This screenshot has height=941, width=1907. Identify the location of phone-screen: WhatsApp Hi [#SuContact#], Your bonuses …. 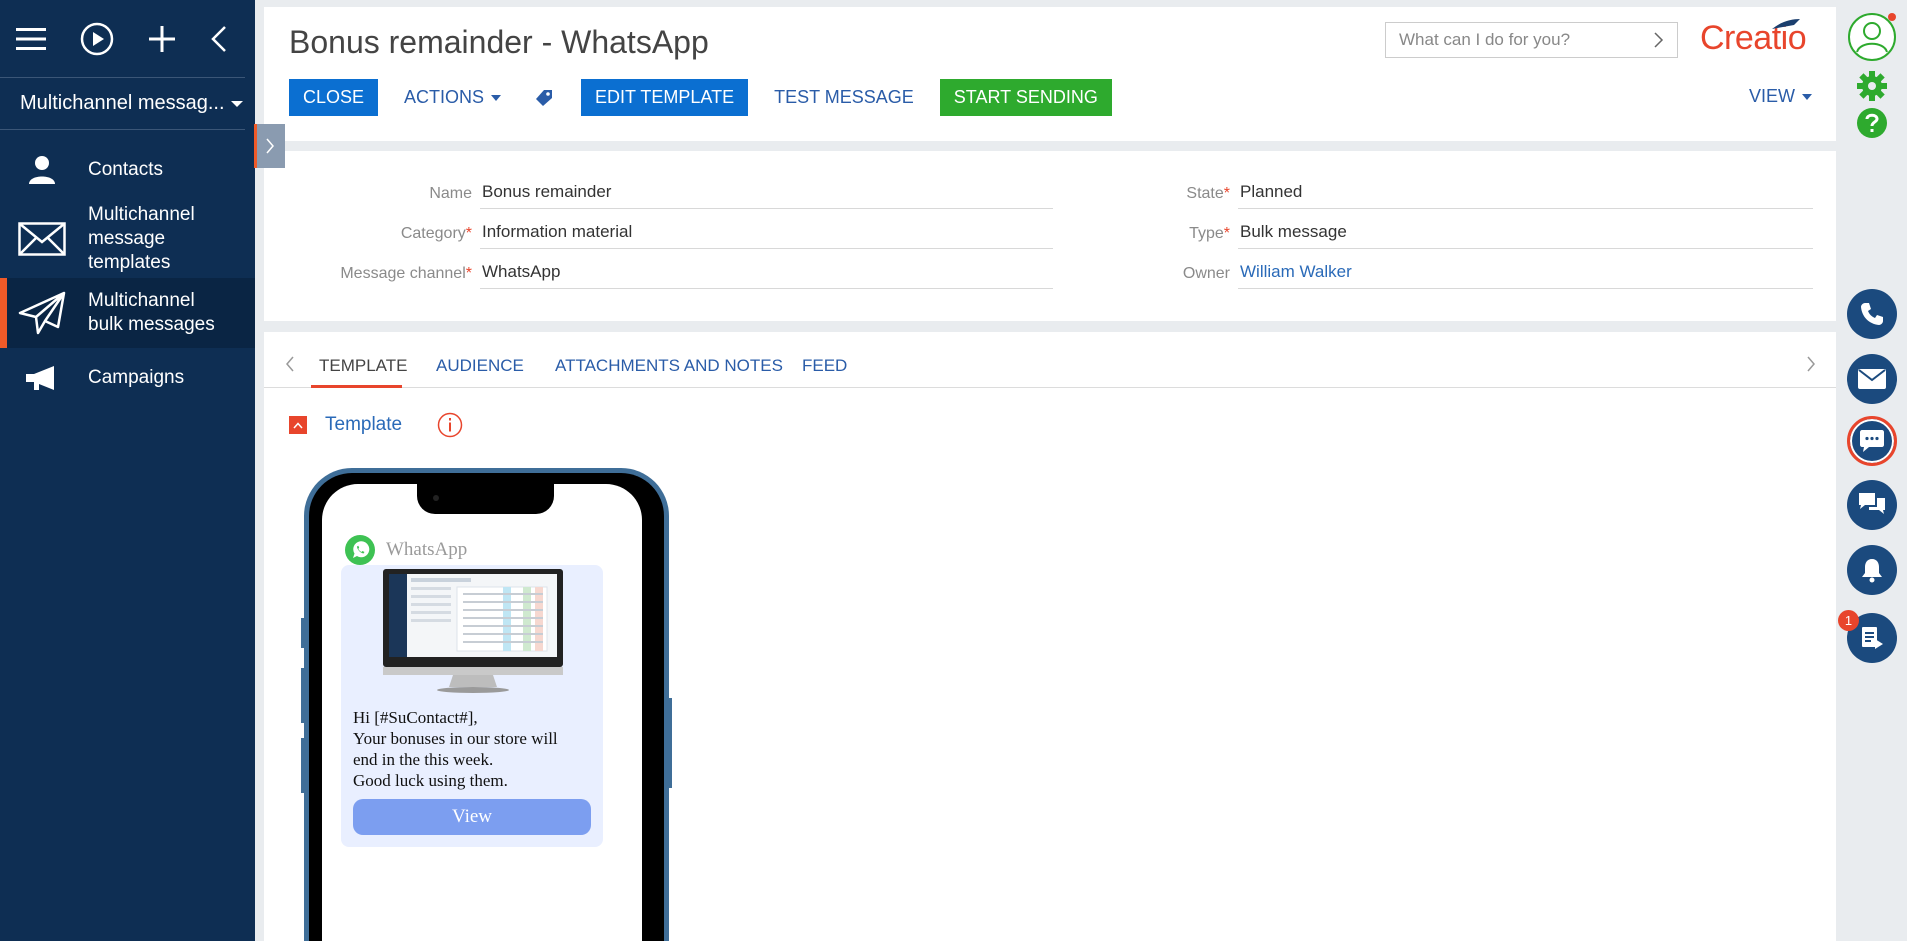
(482, 712).